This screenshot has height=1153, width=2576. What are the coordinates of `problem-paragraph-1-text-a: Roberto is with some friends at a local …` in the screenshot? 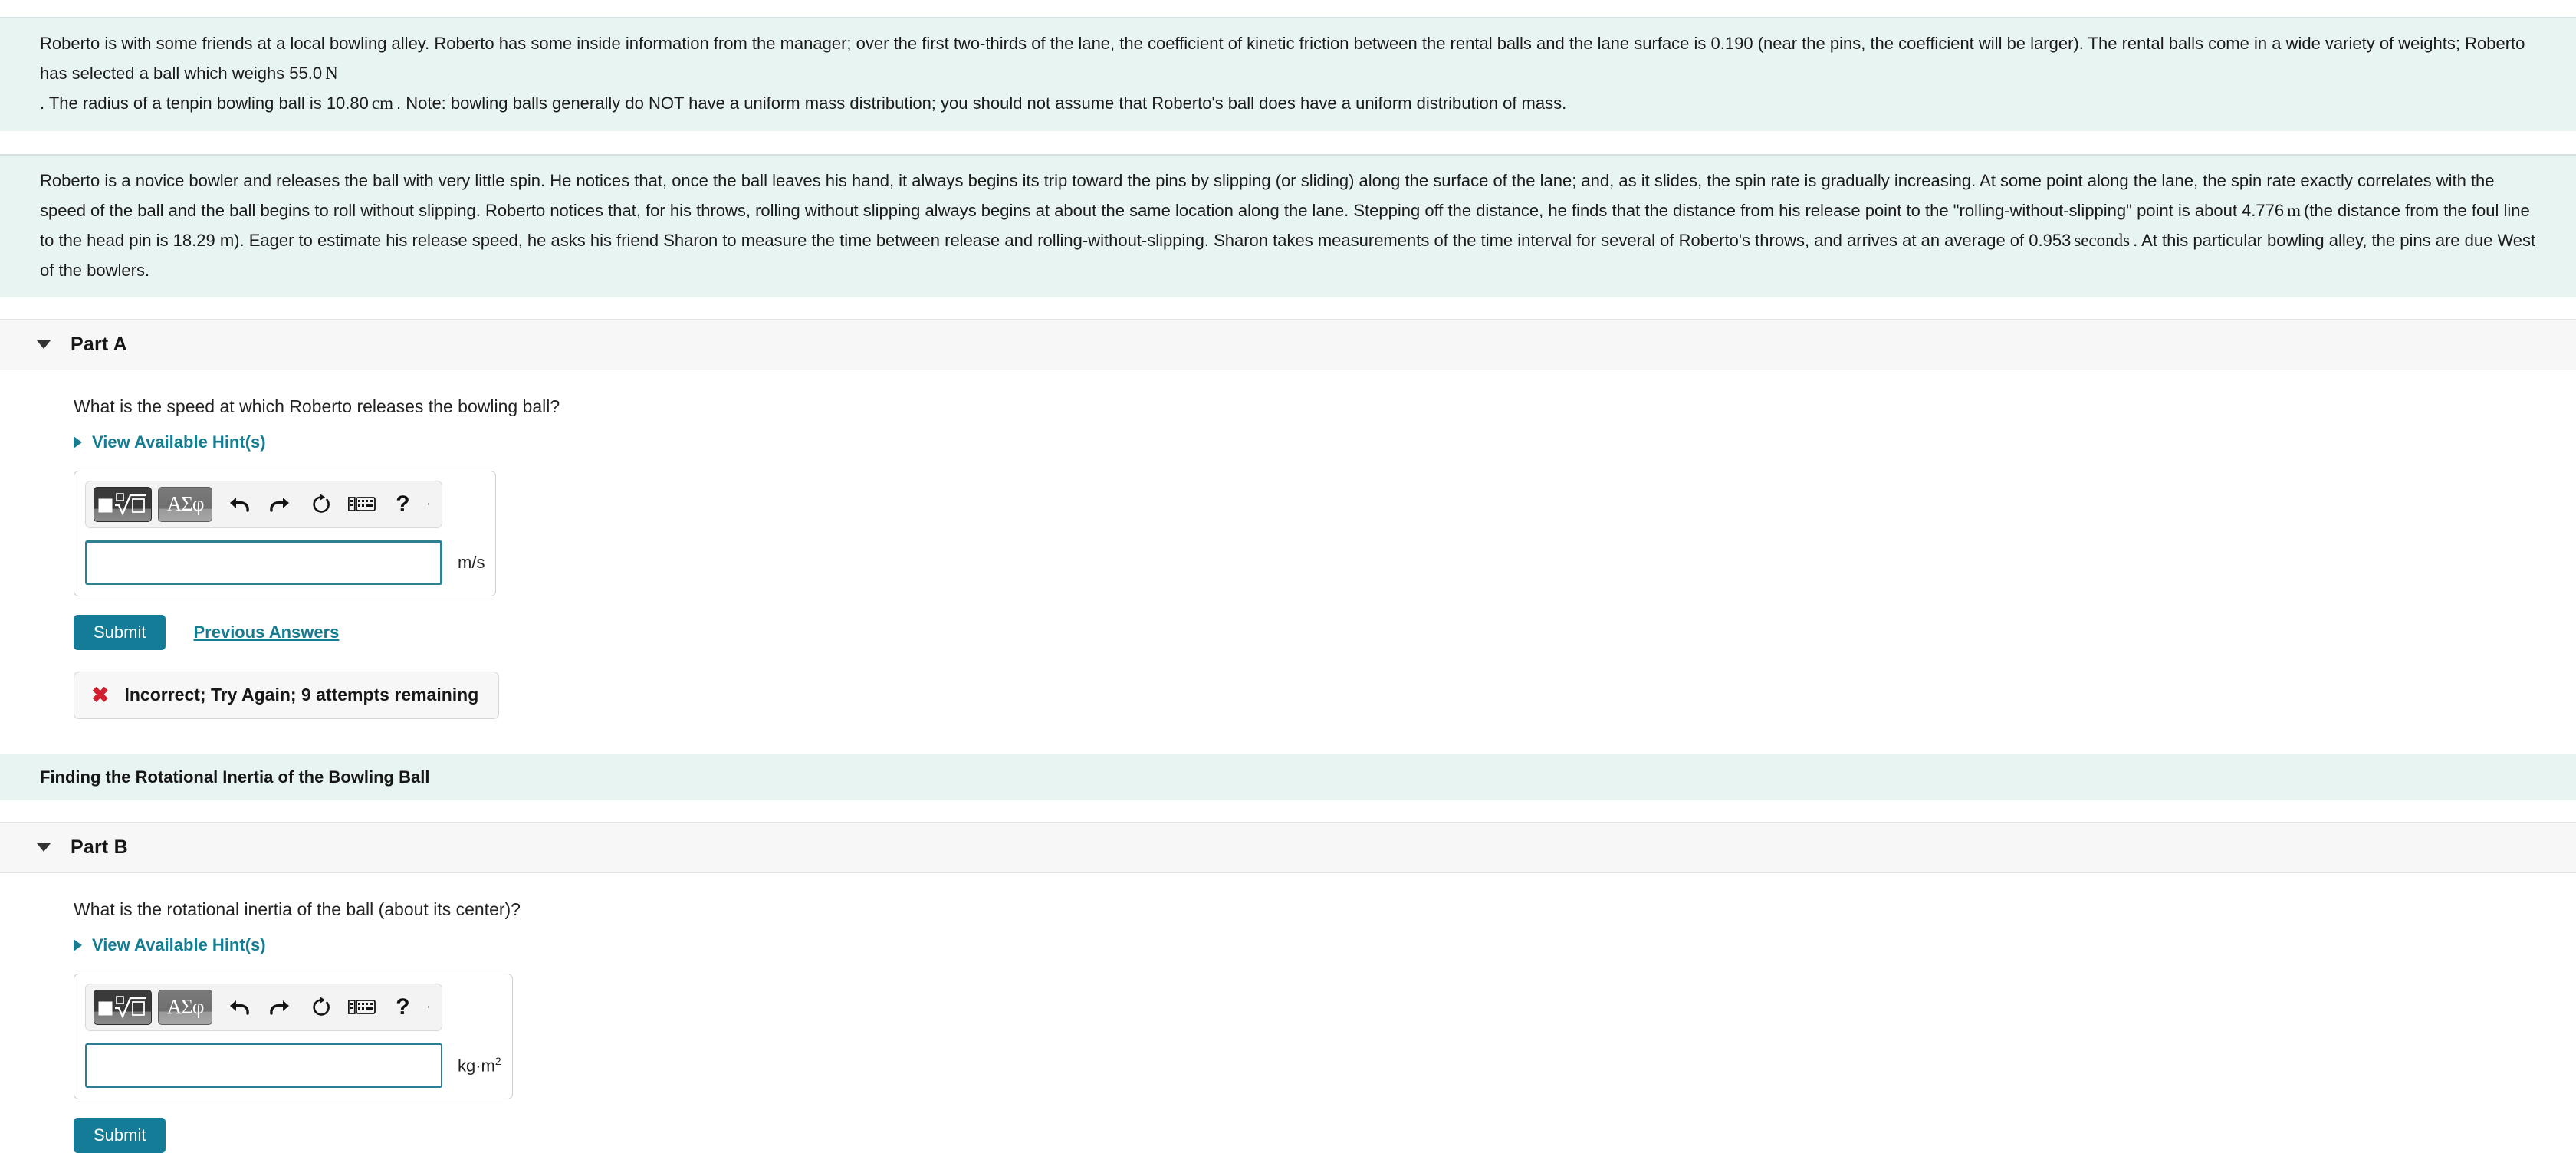 It's located at (1282, 58).